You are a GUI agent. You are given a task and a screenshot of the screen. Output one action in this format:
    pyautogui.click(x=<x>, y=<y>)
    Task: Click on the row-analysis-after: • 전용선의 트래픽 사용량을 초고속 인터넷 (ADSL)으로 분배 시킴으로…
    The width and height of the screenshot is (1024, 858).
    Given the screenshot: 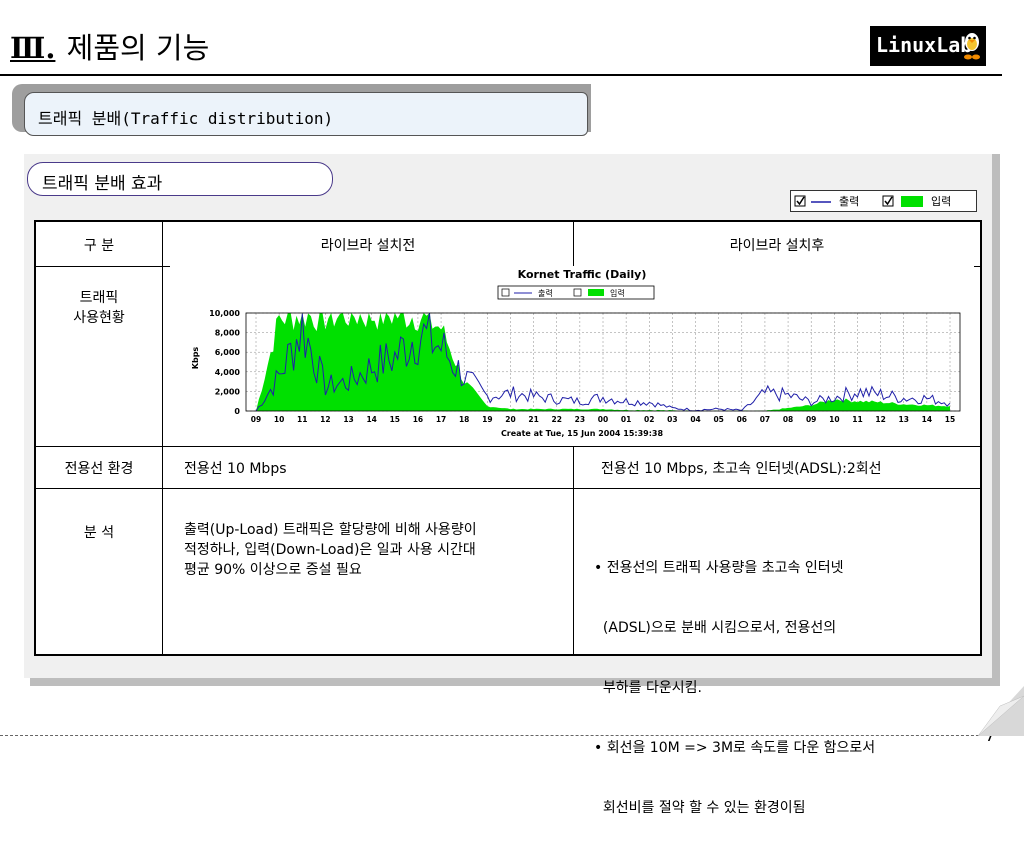 What is the action you would take?
    pyautogui.click(x=784, y=688)
    